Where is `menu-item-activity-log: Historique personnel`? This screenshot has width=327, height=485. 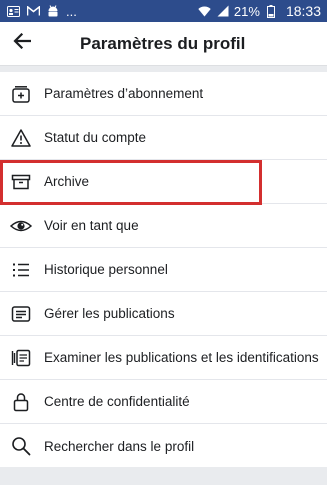 menu-item-activity-log: Historique personnel is located at coordinates (163, 270).